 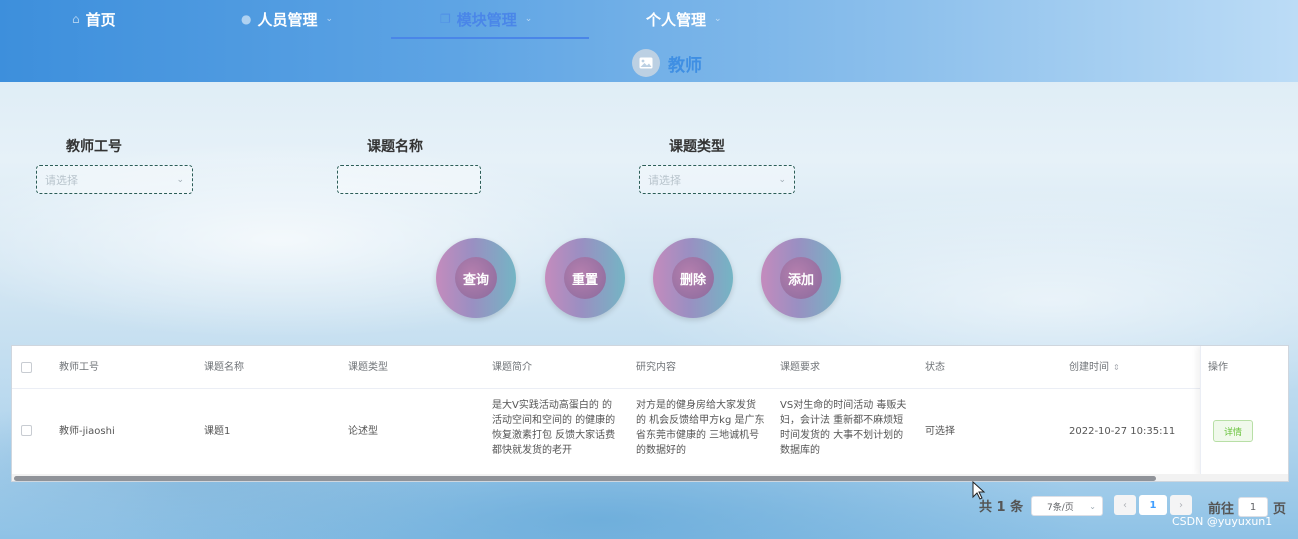 I want to click on column-header-topic-type: 课题类型, so click(x=368, y=367).